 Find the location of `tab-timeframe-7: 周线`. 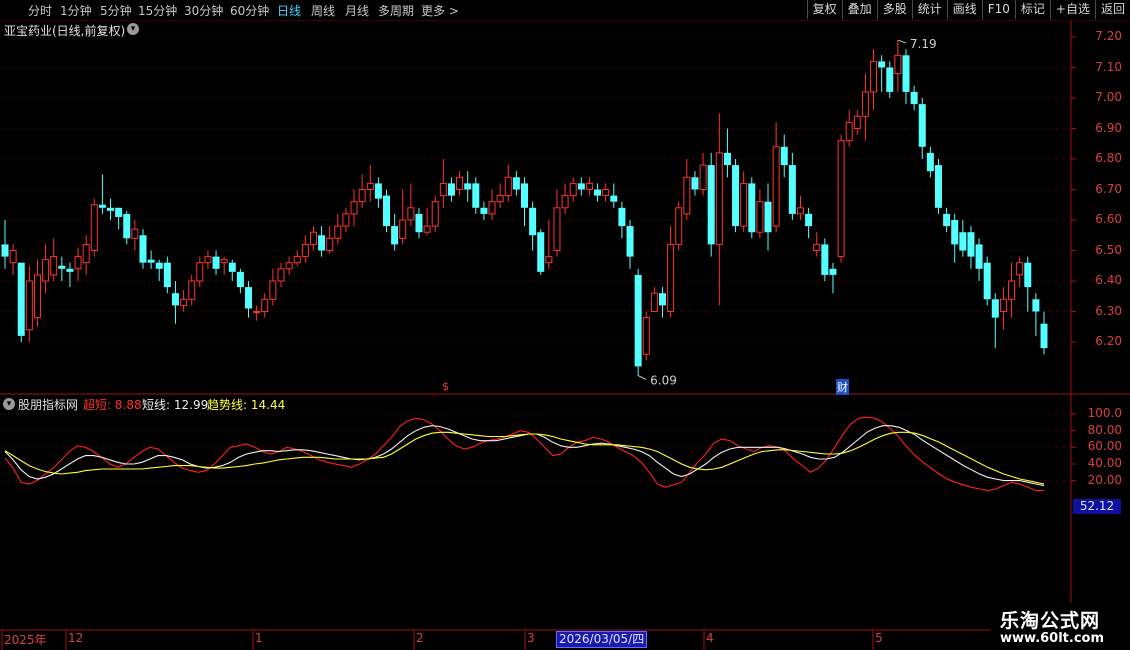

tab-timeframe-7: 周线 is located at coordinates (323, 10).